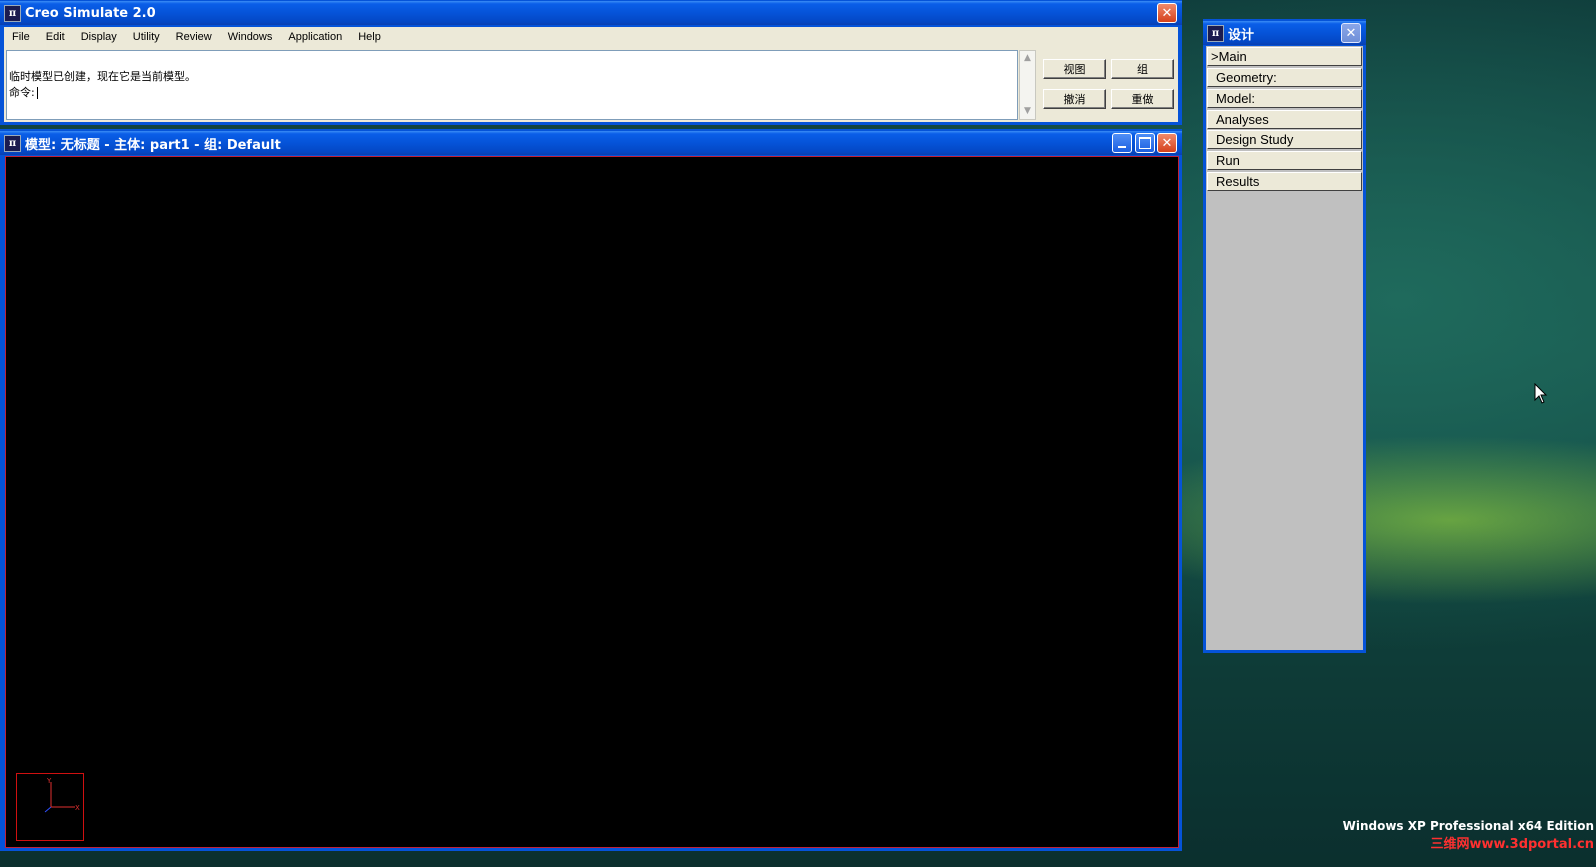 The width and height of the screenshot is (1596, 867). Describe the element at coordinates (1241, 35) in the screenshot. I see `design-panel-title: 设计` at that location.